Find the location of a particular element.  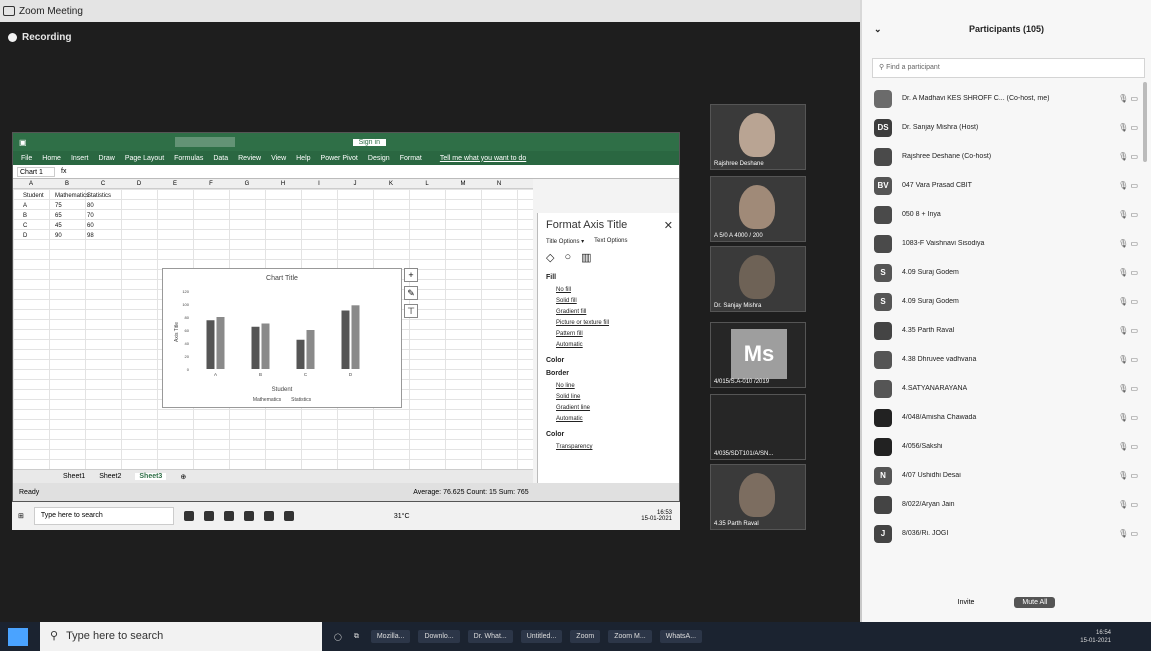

ribbon-tab-review: Review is located at coordinates (249, 158).